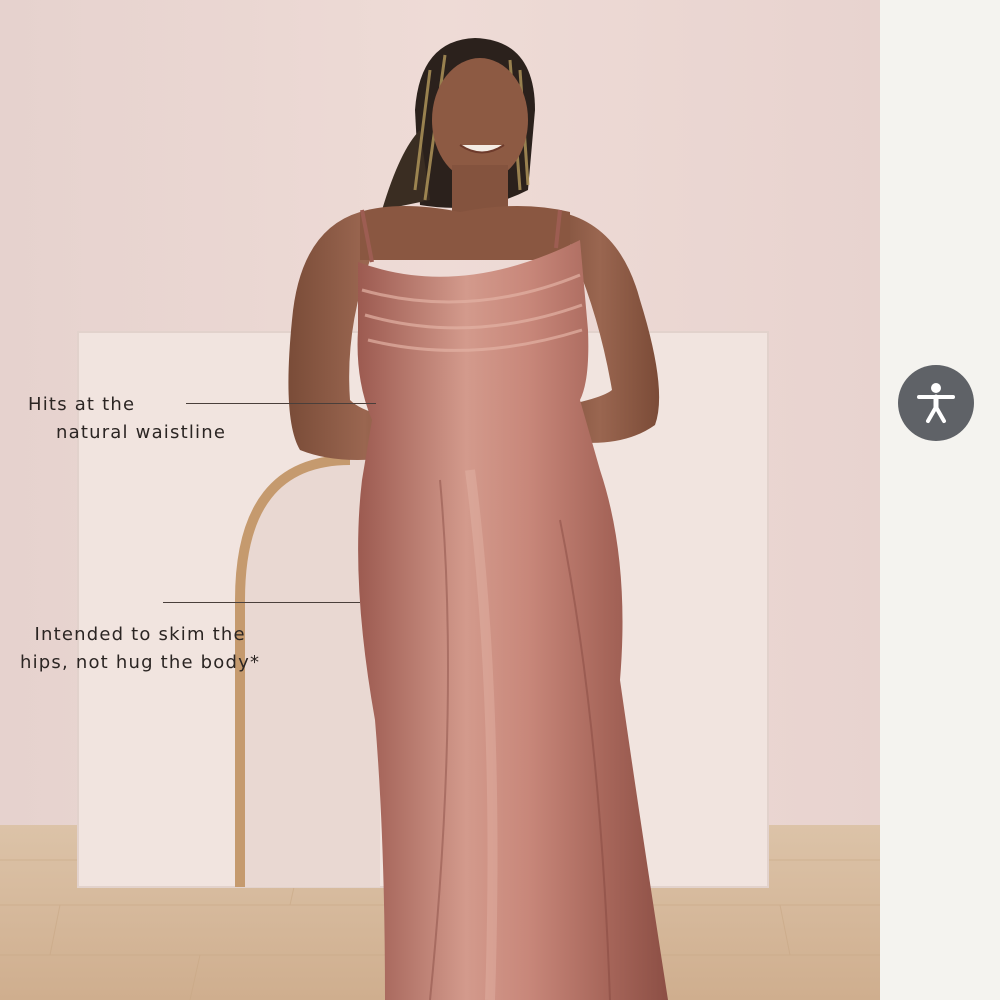  What do you see at coordinates (261, 602) in the screenshot?
I see `hips-leader-line` at bounding box center [261, 602].